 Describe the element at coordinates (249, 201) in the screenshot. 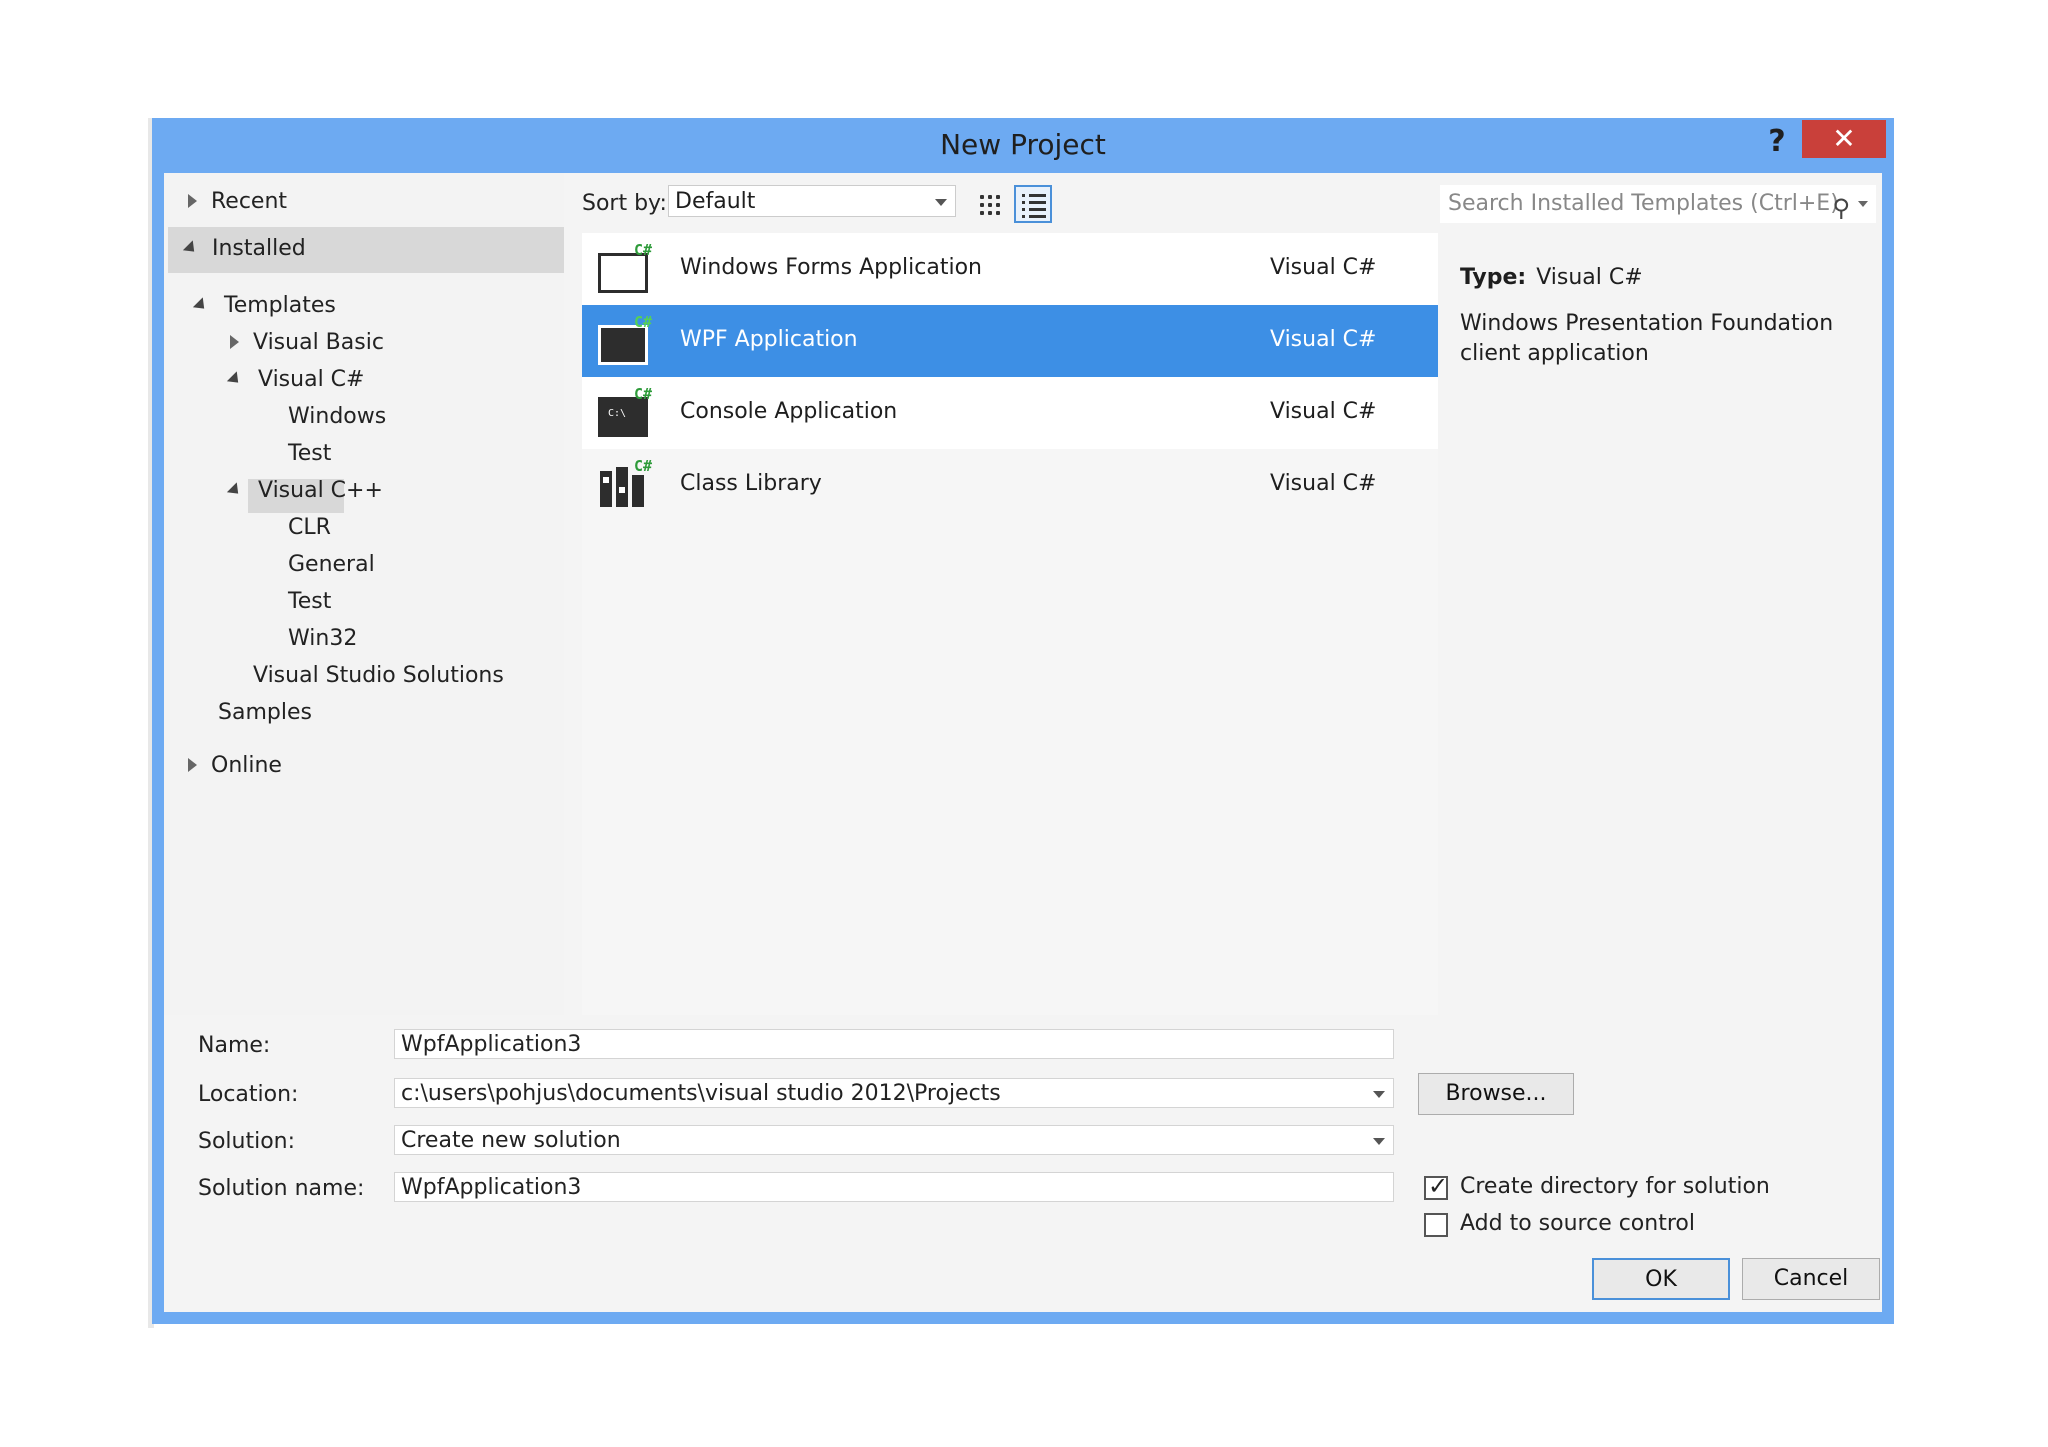

I see `tree-label: Recent` at that location.